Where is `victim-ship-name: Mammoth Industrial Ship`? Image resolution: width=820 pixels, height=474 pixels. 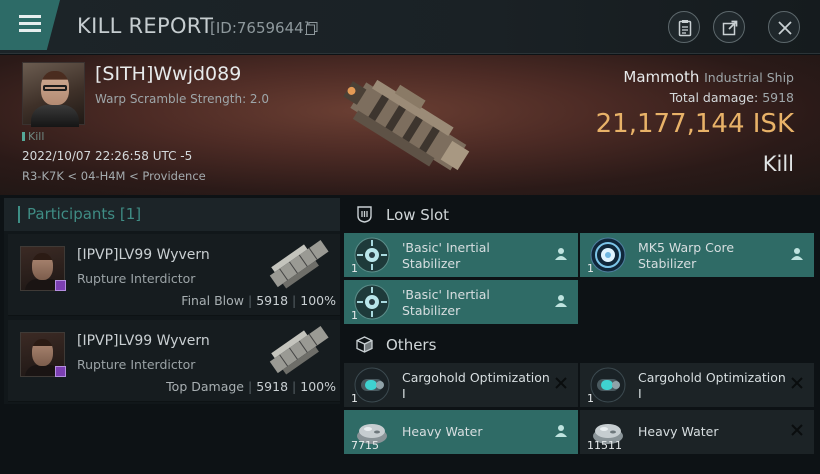 victim-ship-name: Mammoth Industrial Ship is located at coordinates (708, 77).